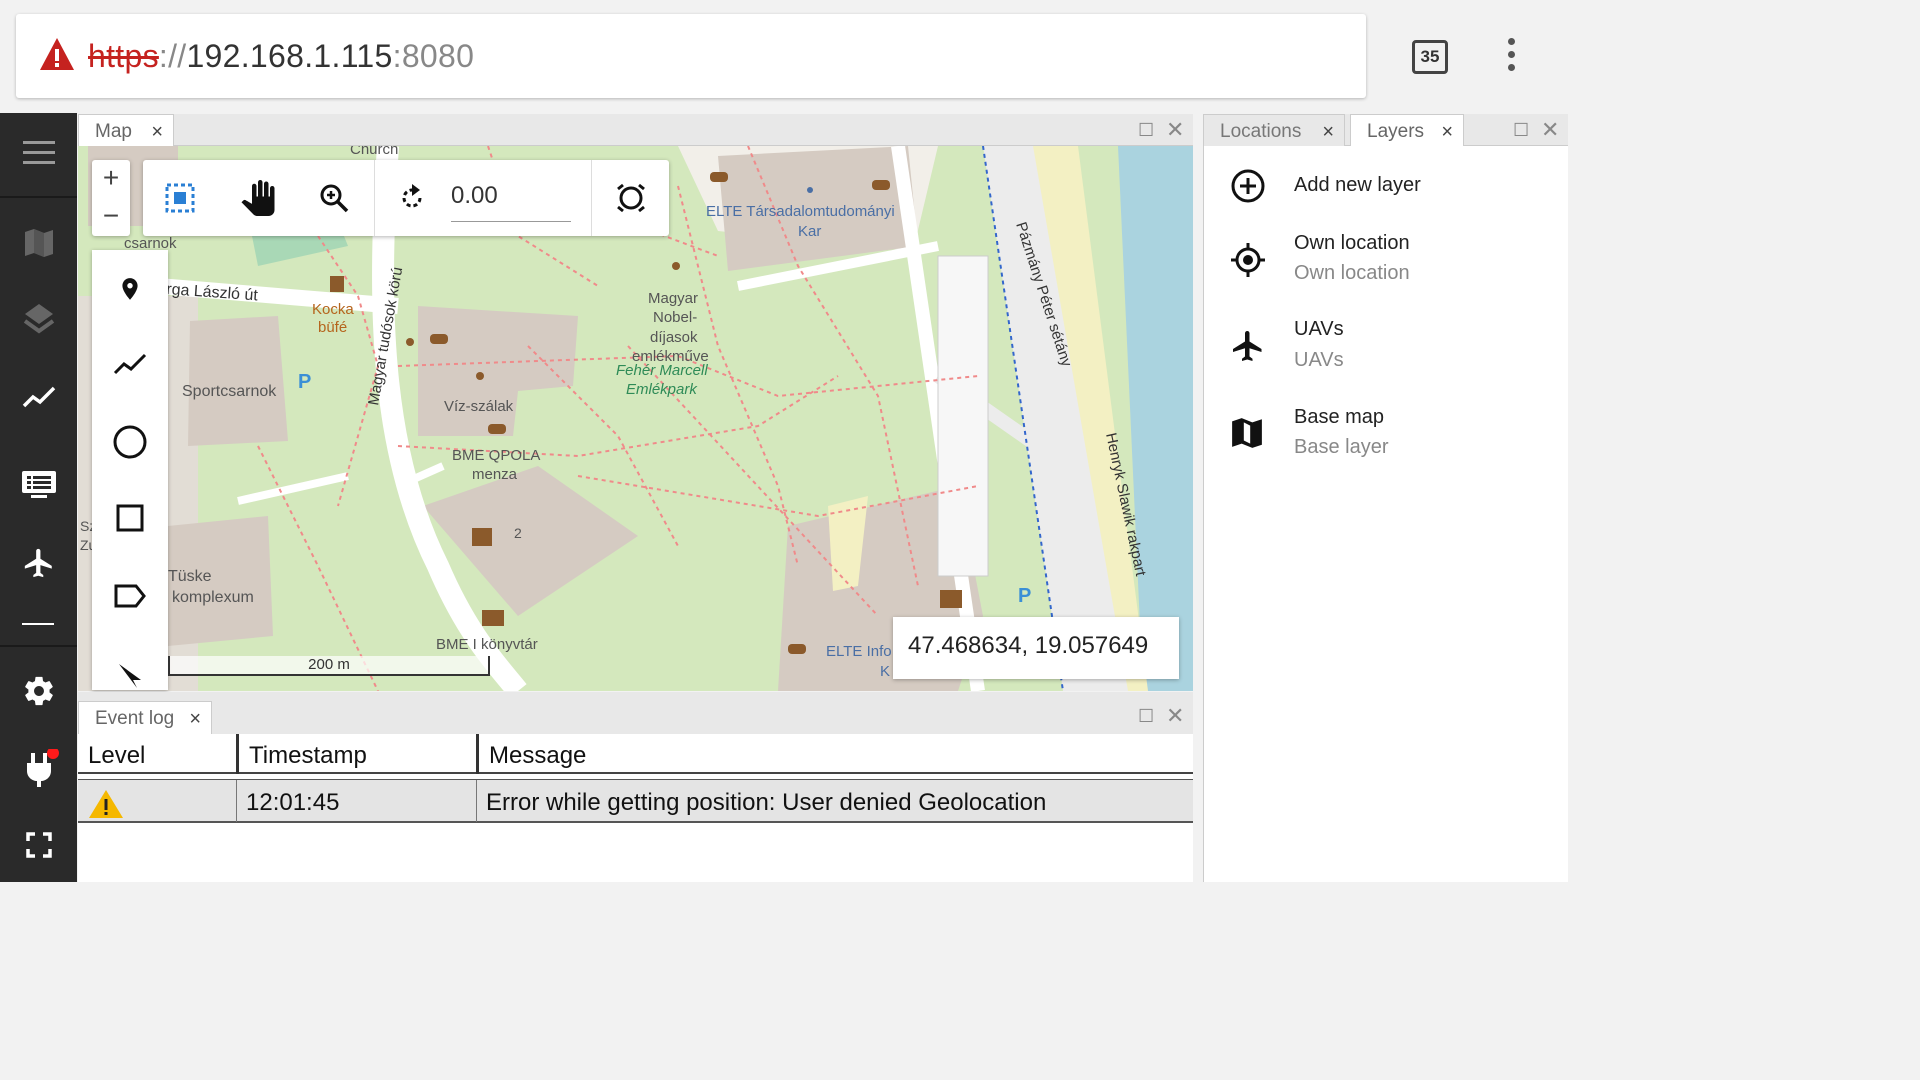  I want to click on column-header-message: Message, so click(829, 754).